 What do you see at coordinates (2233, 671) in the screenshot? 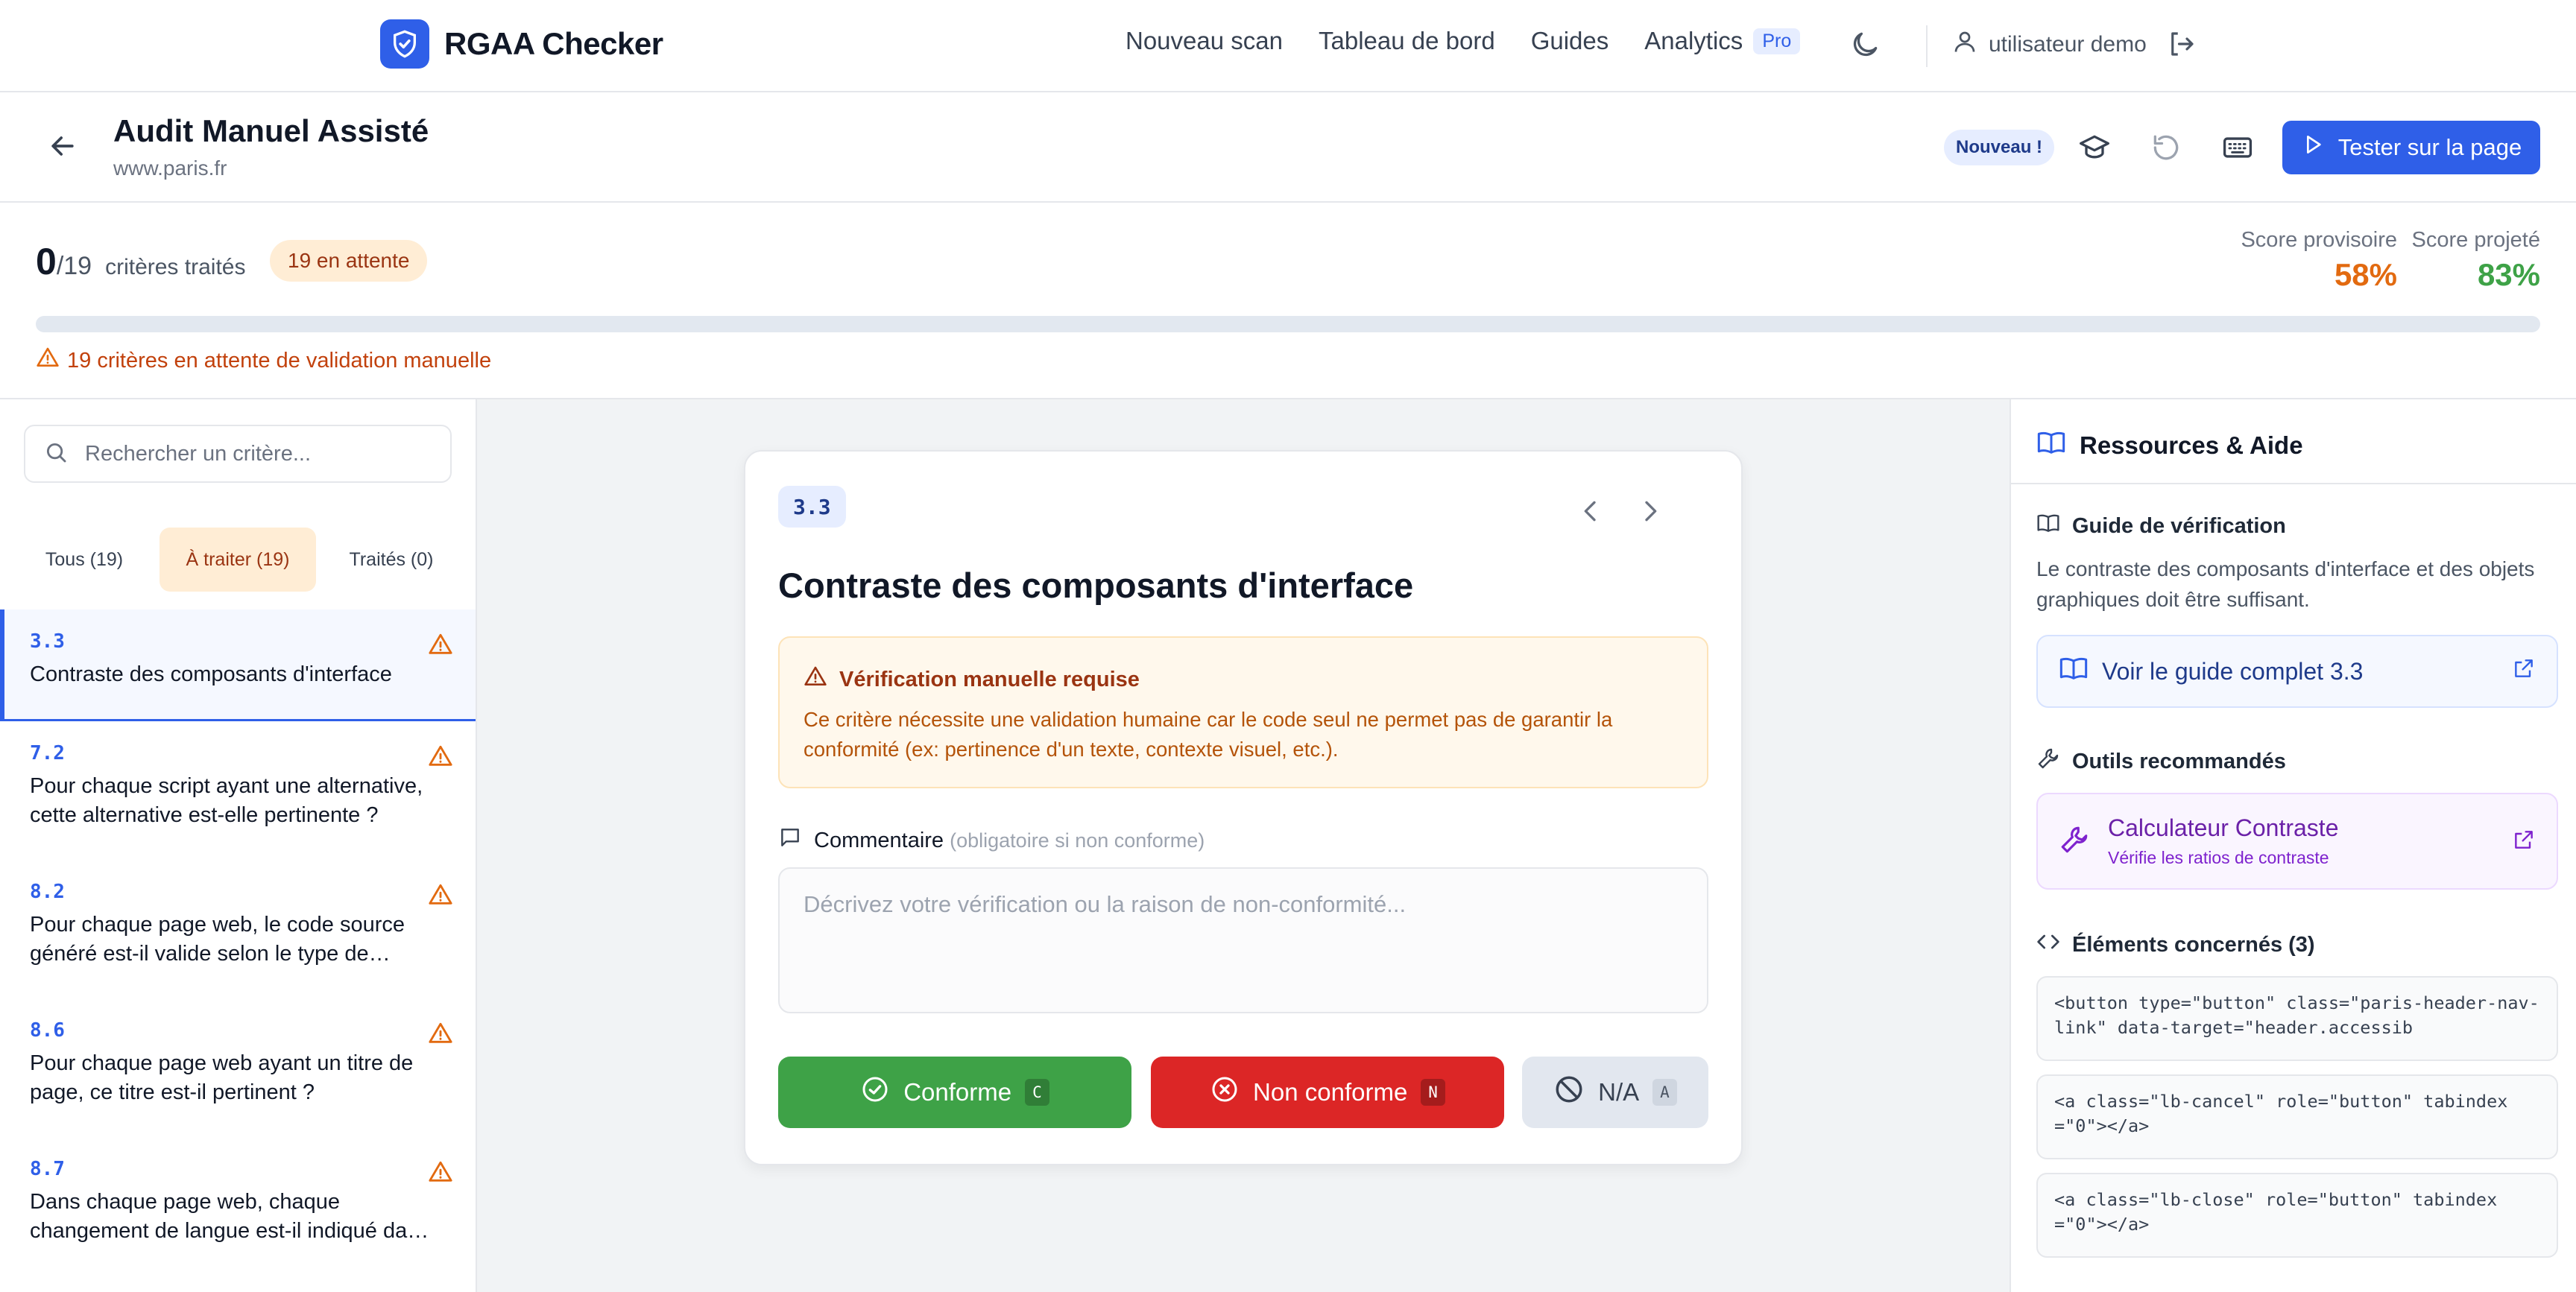
I see `full-guide-label: Voir le guide complet 3.3` at bounding box center [2233, 671].